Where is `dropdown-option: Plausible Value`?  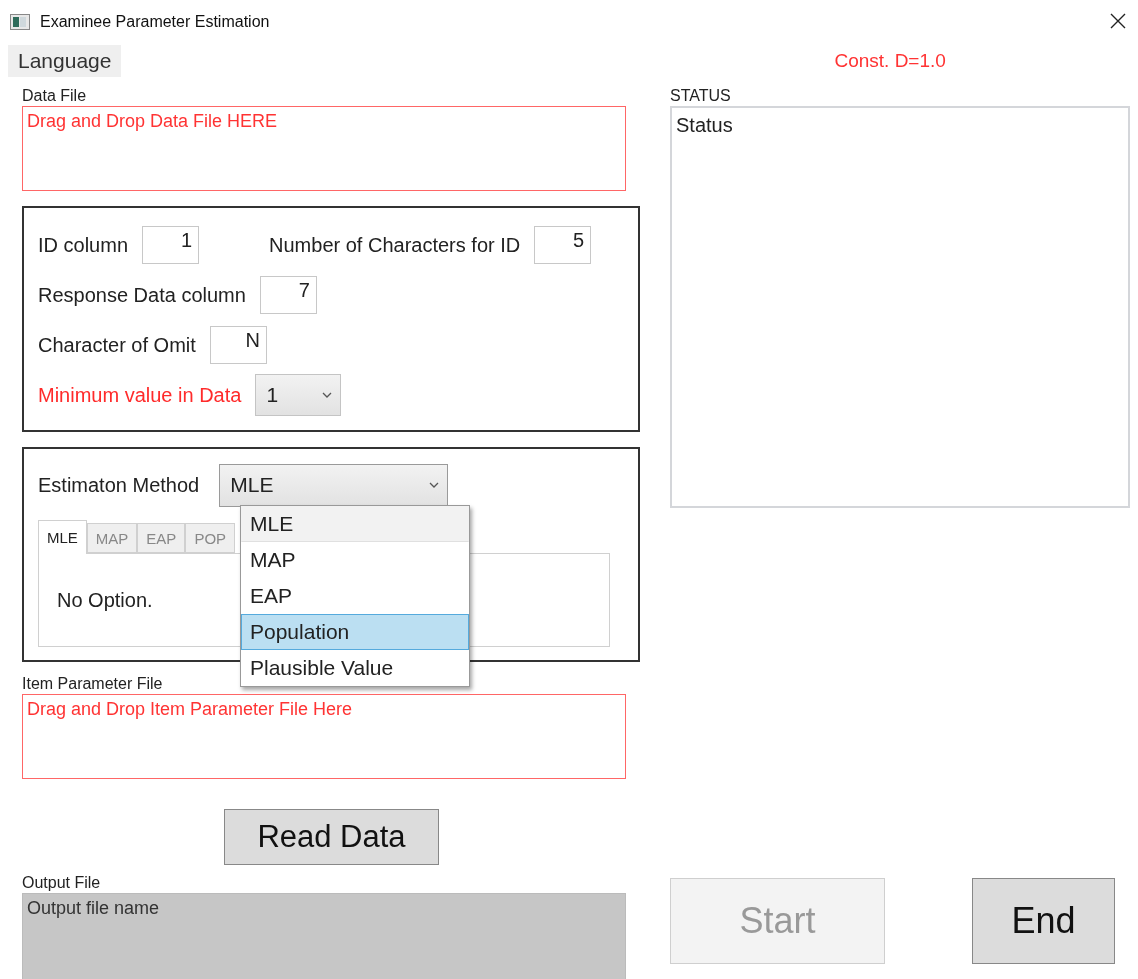
dropdown-option: Plausible Value is located at coordinates (355, 668).